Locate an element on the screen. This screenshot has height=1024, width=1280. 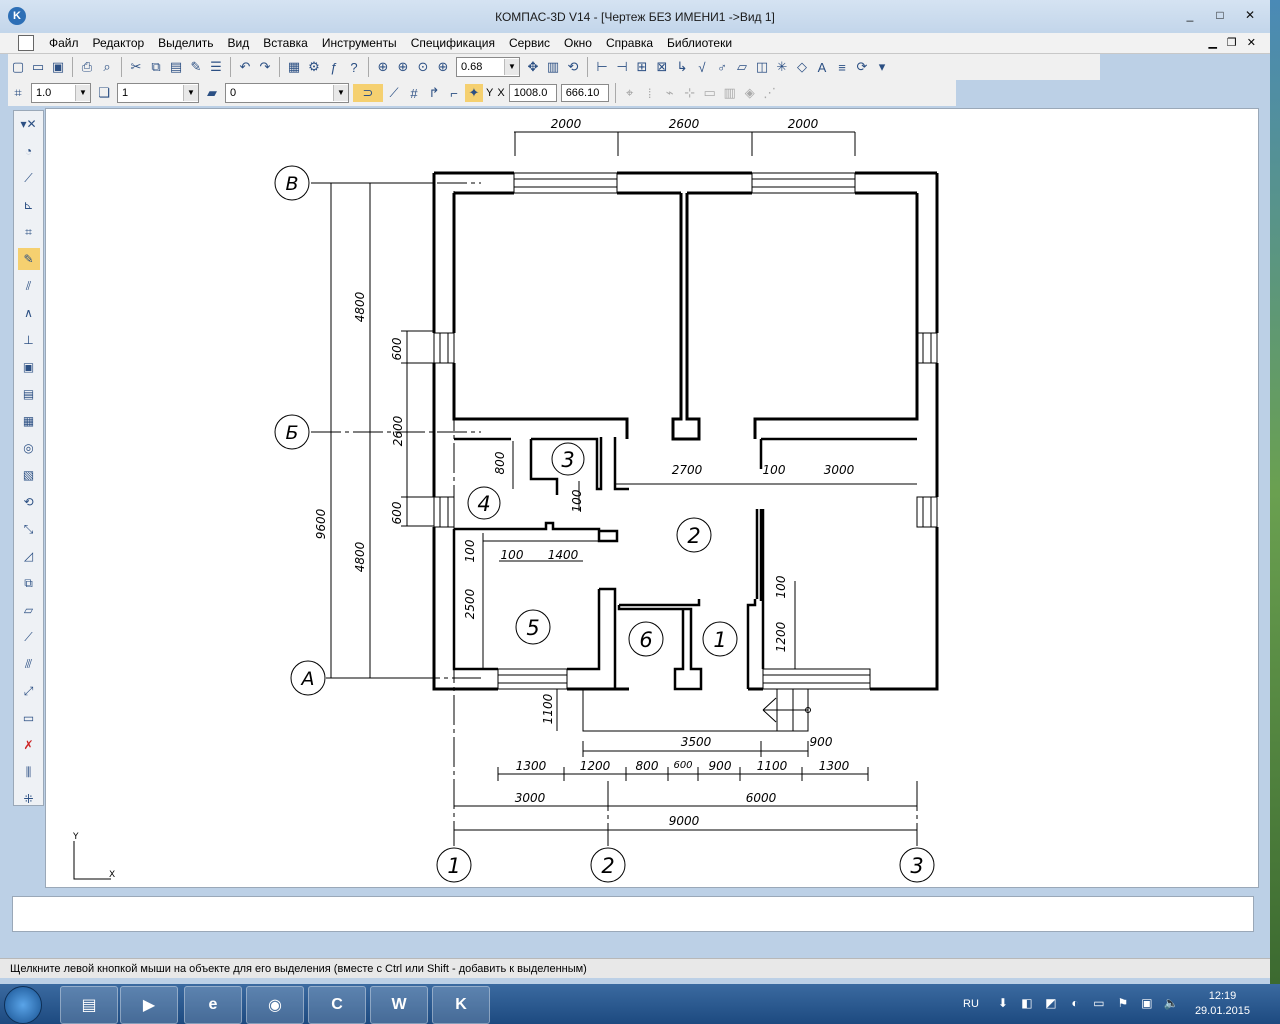
menu-file: Файл is located at coordinates (64, 43).